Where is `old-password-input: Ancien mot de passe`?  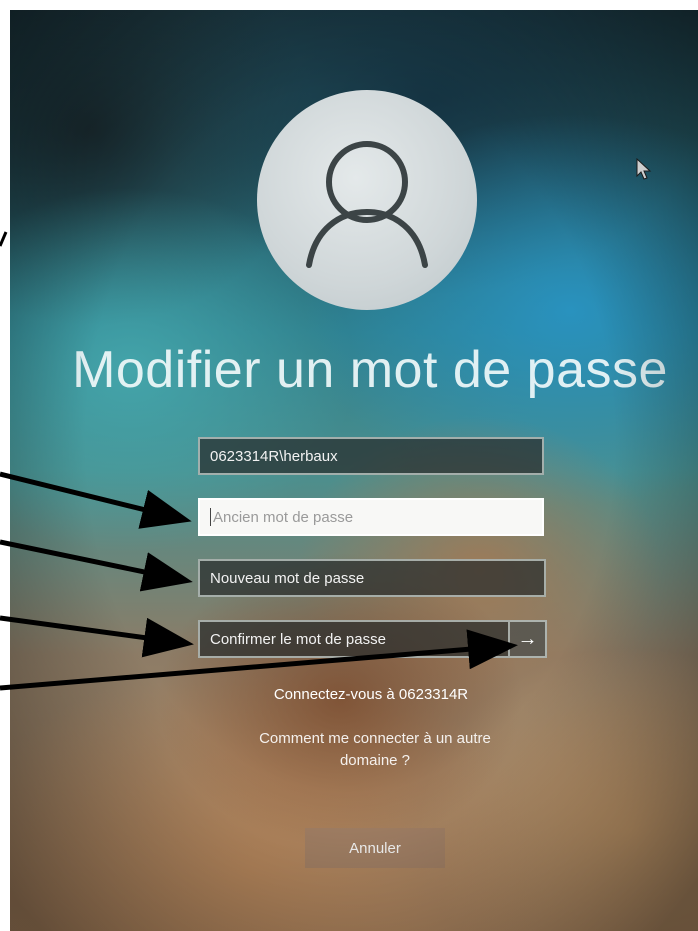 old-password-input: Ancien mot de passe is located at coordinates (371, 517).